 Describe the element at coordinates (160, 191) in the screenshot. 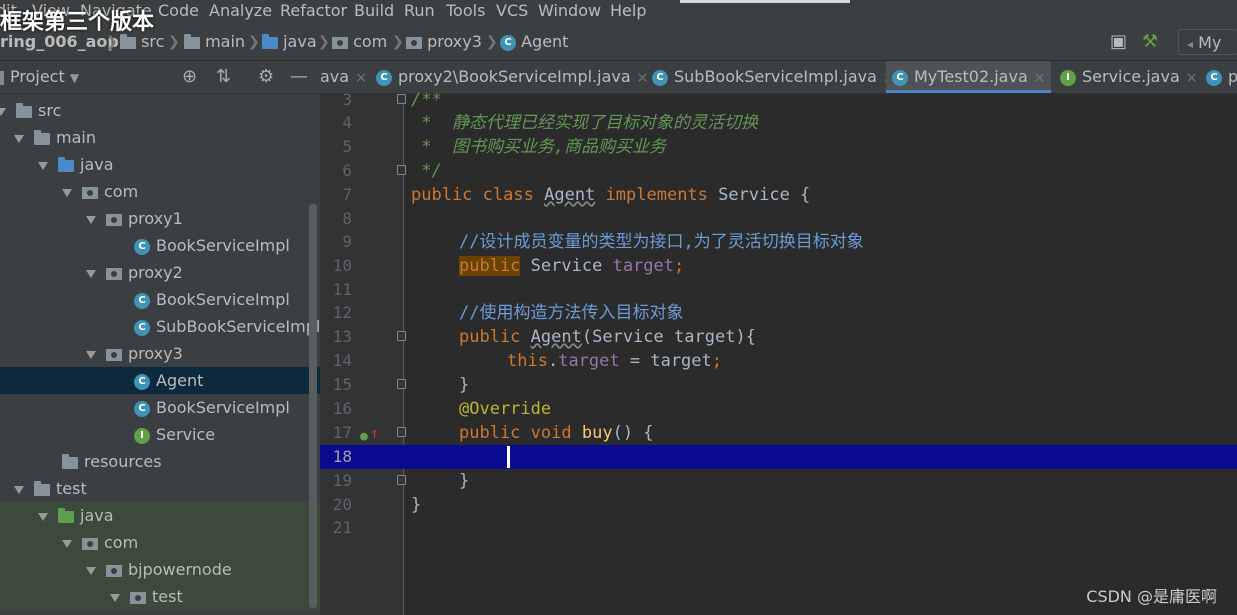

I see `tree-item-com: com` at that location.